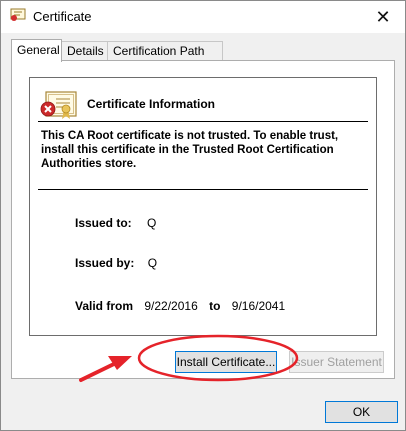  Describe the element at coordinates (165, 51) in the screenshot. I see `tab-certification-path: Certification Path` at that location.